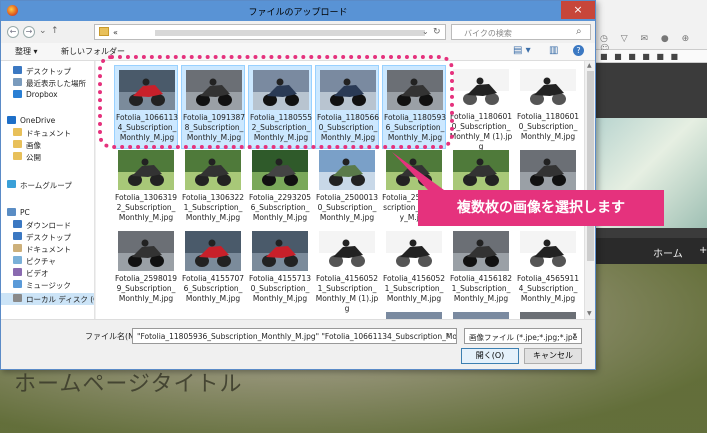 Image resolution: width=707 pixels, height=433 pixels. What do you see at coordinates (37, 273) in the screenshot?
I see `nav-item-label: ビデオ` at bounding box center [37, 273].